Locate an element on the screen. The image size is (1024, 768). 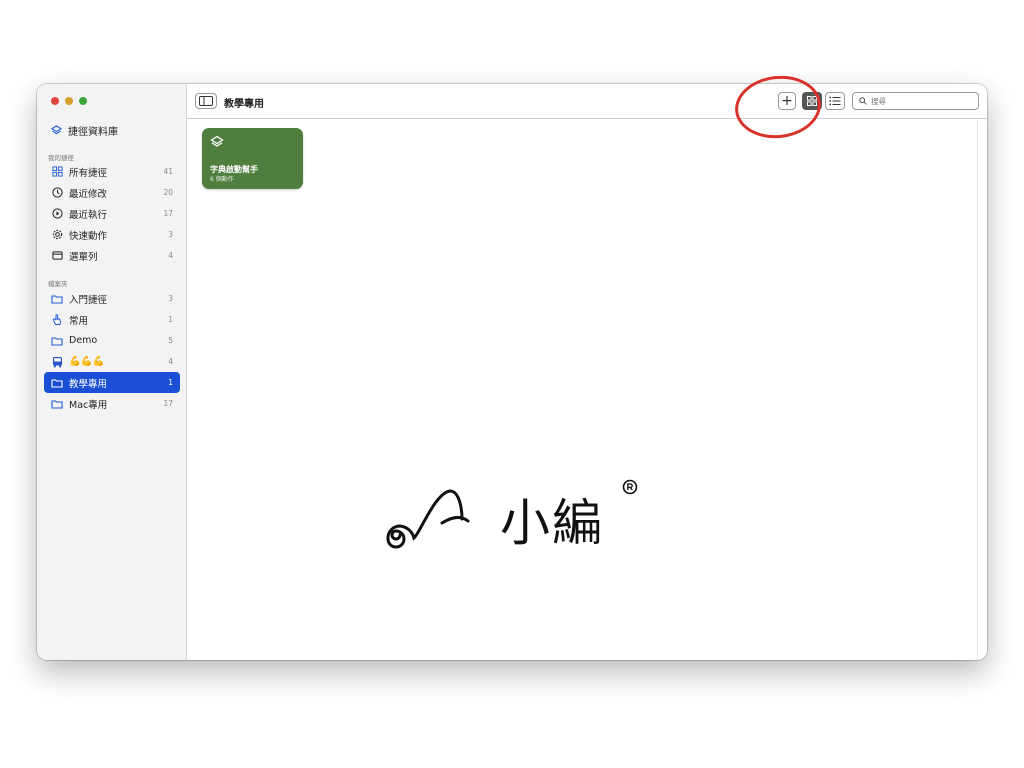
item-count: 5 is located at coordinates (170, 340).